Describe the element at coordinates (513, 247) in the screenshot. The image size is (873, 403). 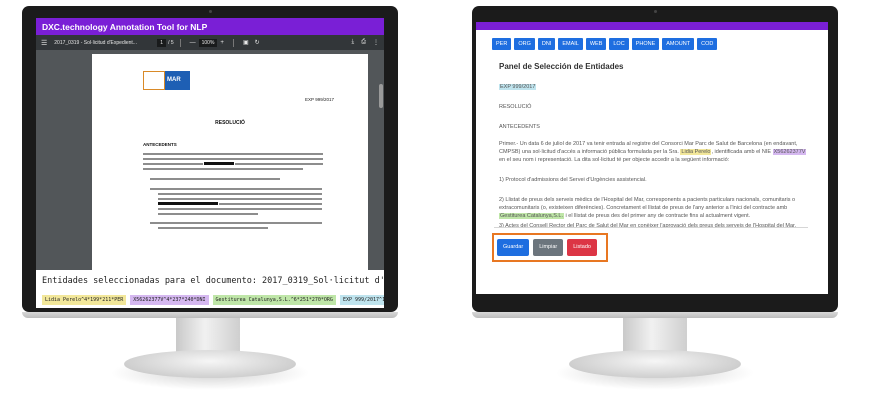
I see `save-button: Guardar` at that location.